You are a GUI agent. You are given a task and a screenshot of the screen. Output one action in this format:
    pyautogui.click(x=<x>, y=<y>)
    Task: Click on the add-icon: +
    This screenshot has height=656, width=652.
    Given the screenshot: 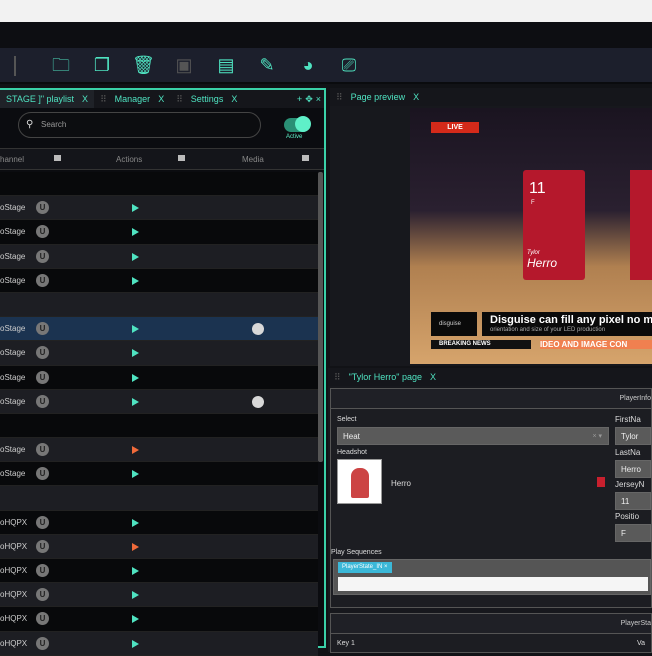 What is the action you would take?
    pyautogui.click(x=299, y=99)
    